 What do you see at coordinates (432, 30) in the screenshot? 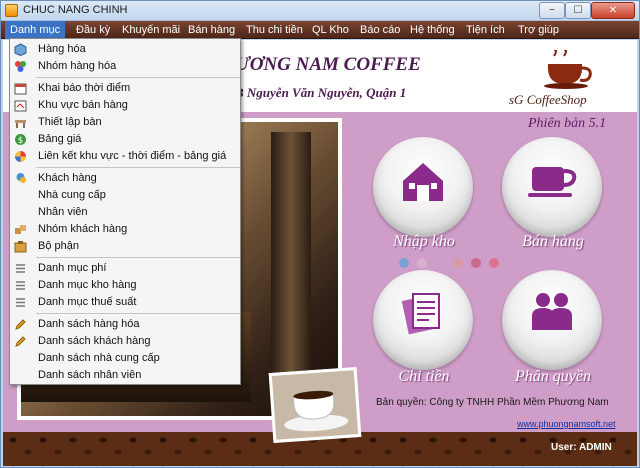
I see `menu-he-thong: Hệ thống` at bounding box center [432, 30].